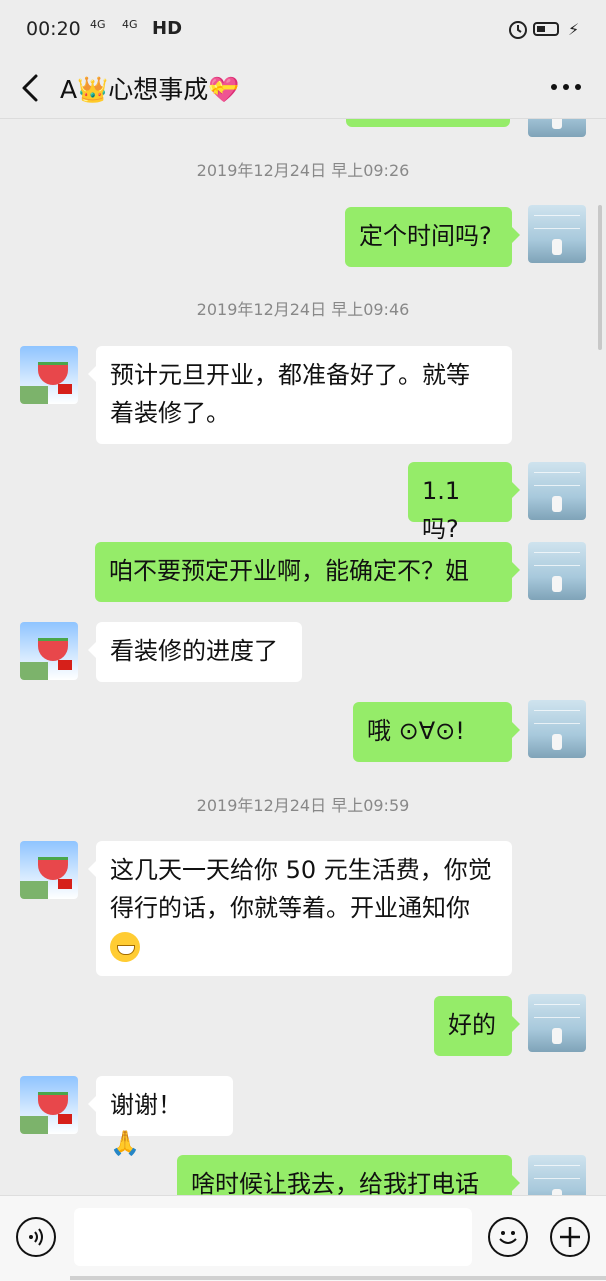 This screenshot has width=606, height=1281. I want to click on signal-icon-2: 4G, so click(130, 24).